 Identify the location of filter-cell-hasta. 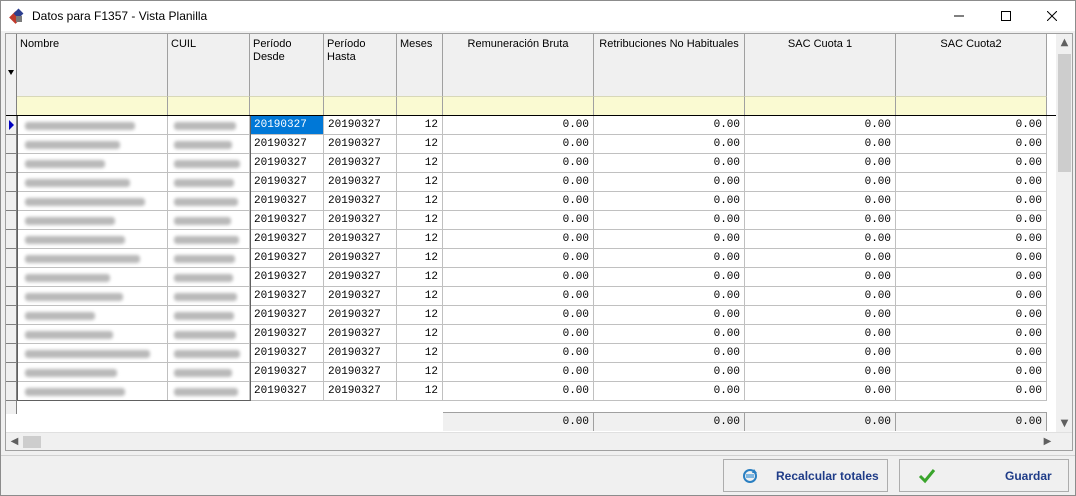
(360, 105).